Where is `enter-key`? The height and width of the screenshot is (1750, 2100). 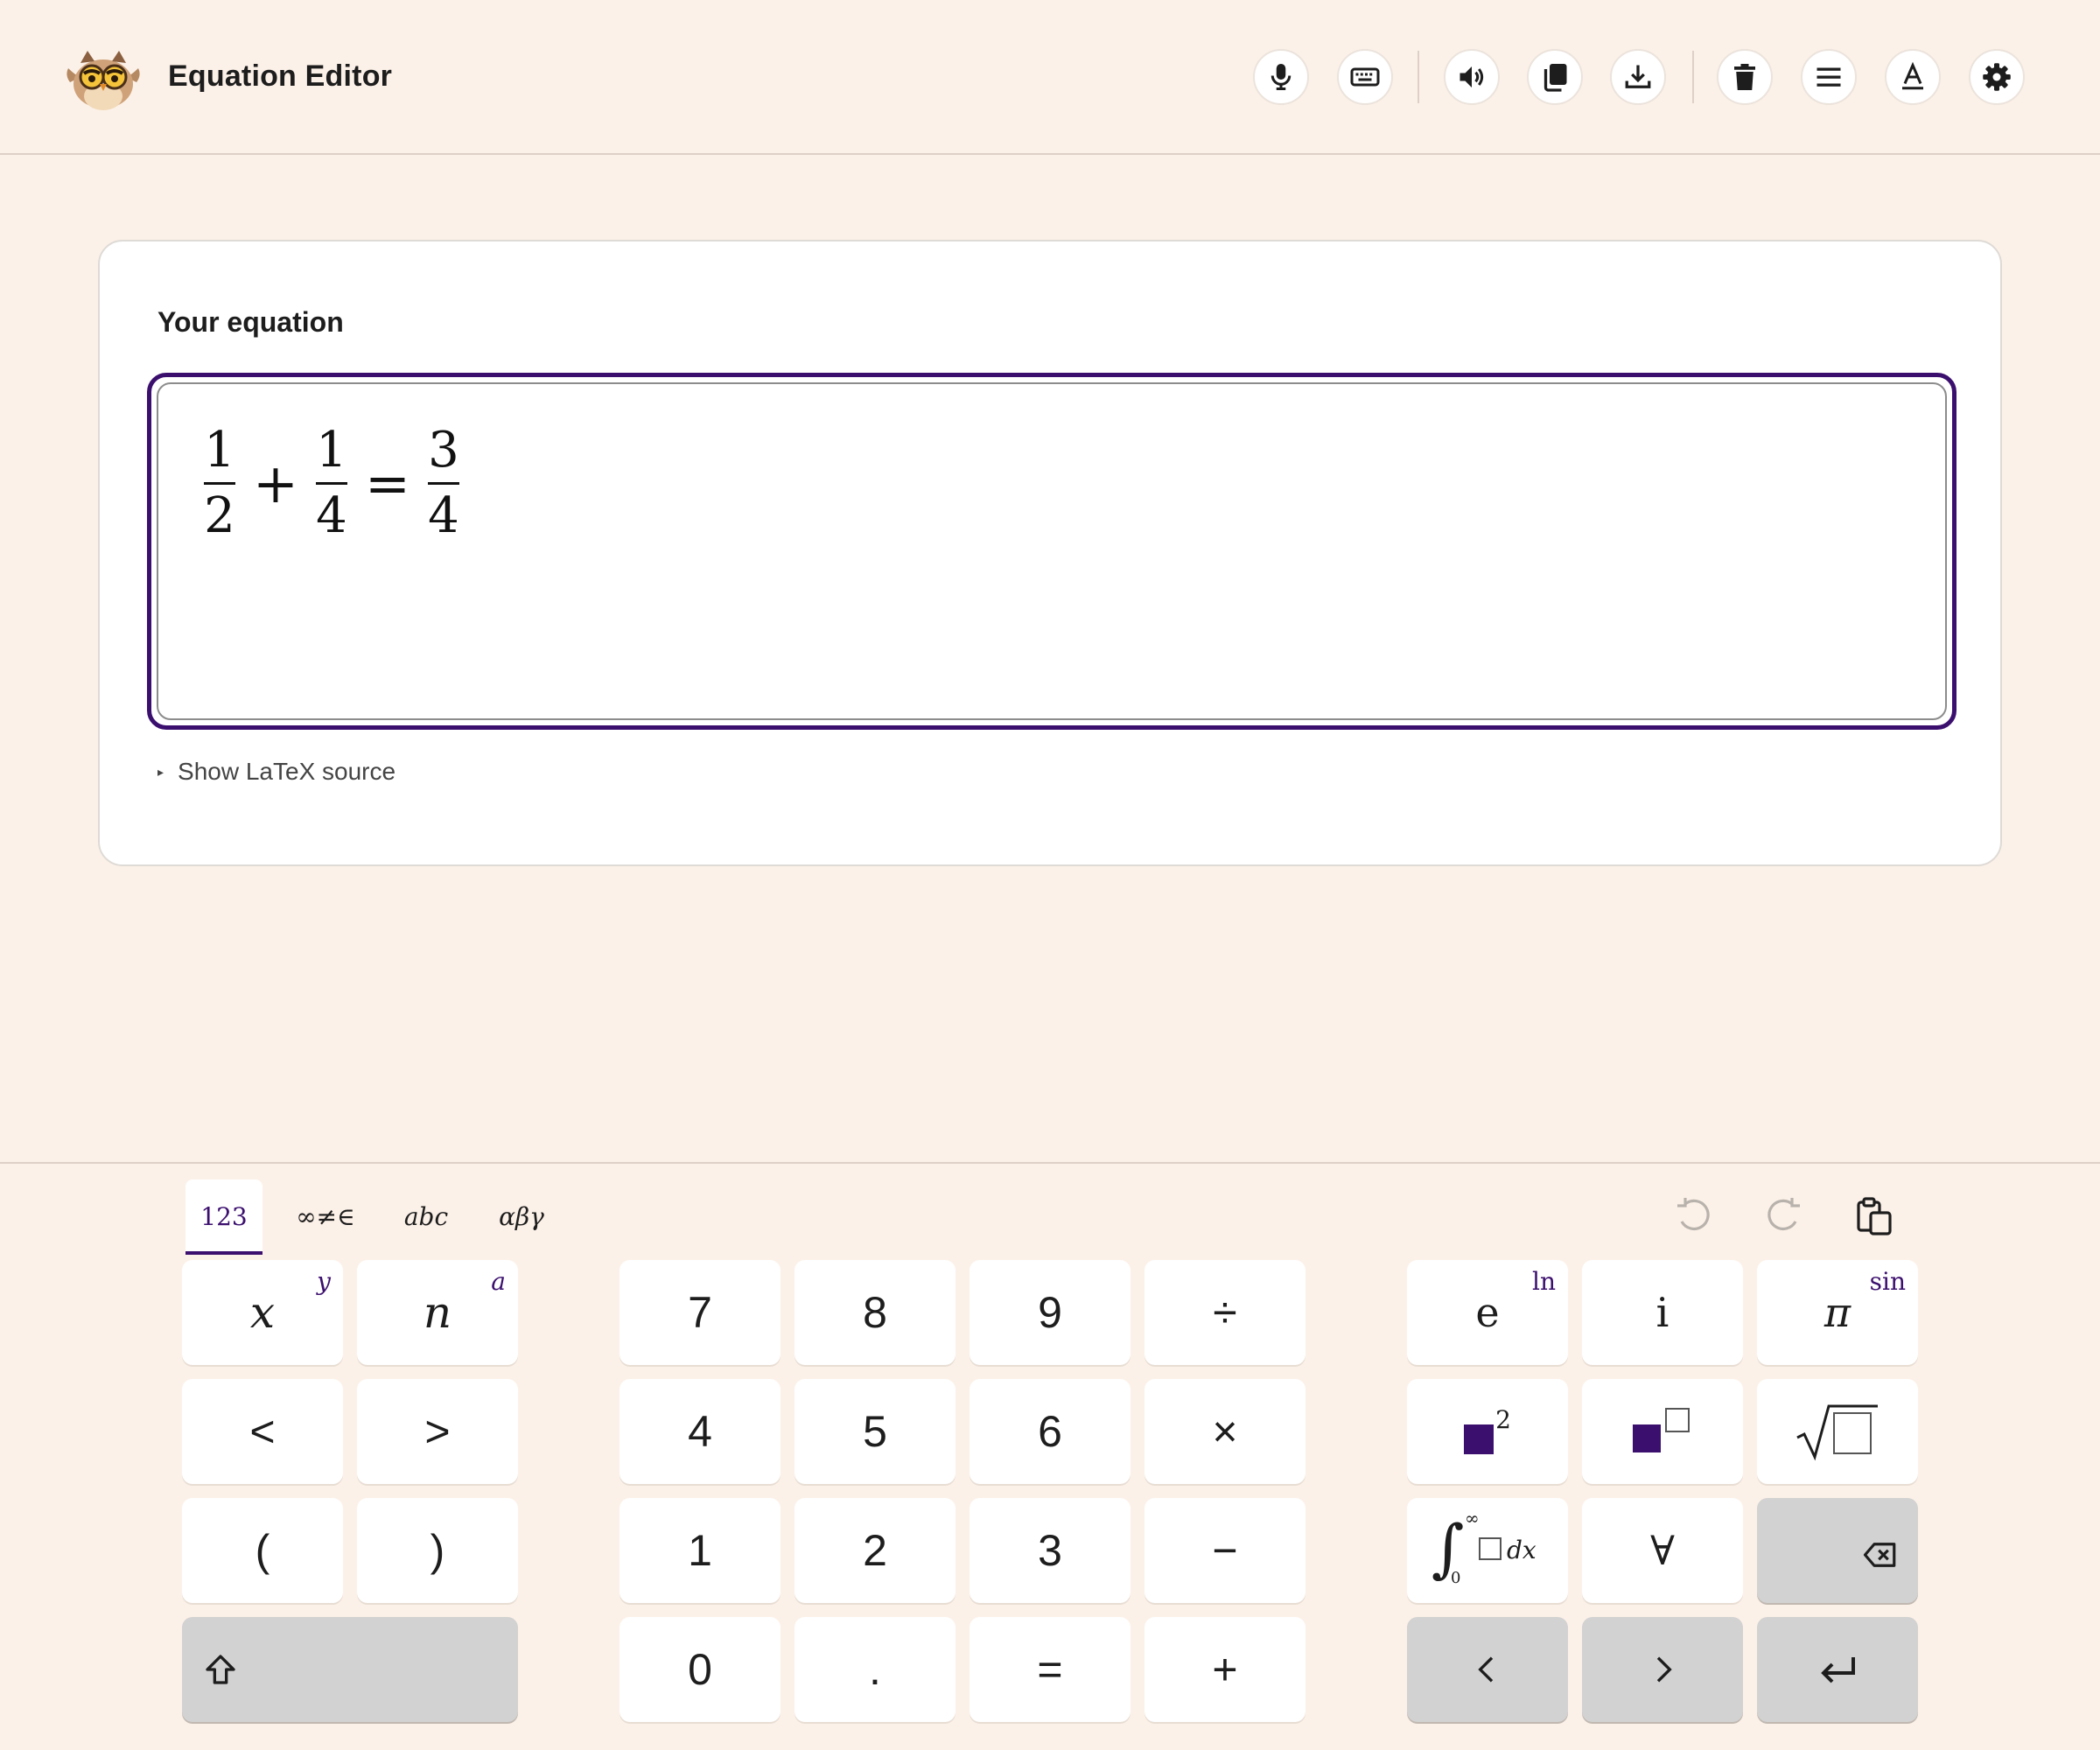
enter-key is located at coordinates (1837, 1669).